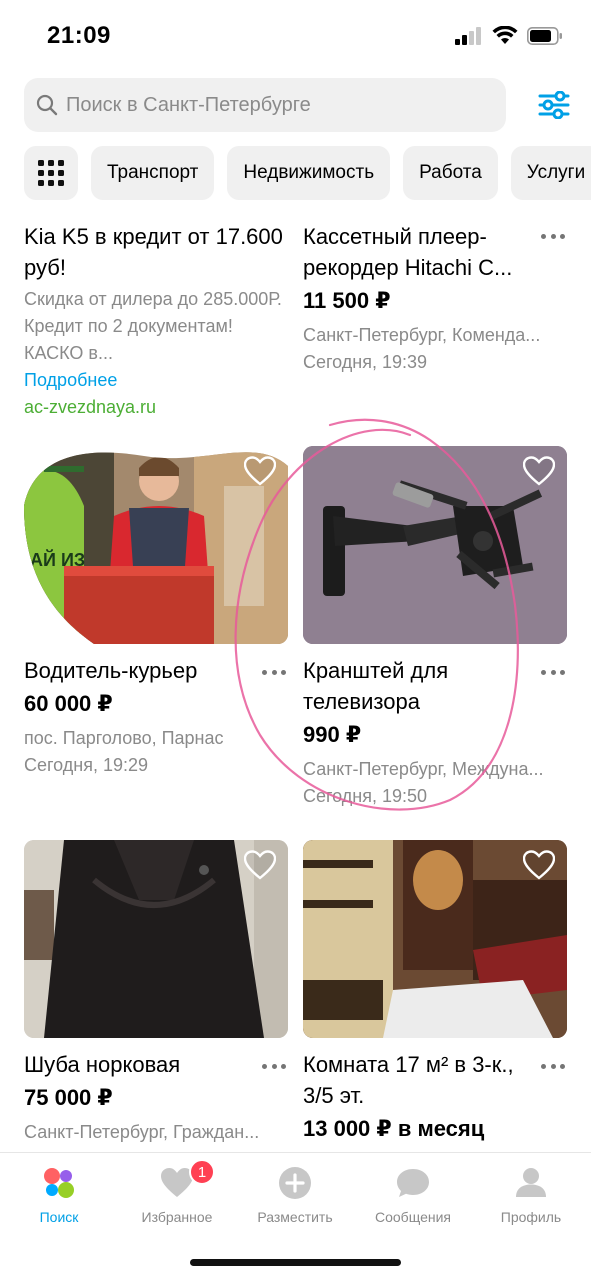 The width and height of the screenshot is (591, 1280). What do you see at coordinates (59, 1217) in the screenshot?
I see `tab-label: Поиск` at bounding box center [59, 1217].